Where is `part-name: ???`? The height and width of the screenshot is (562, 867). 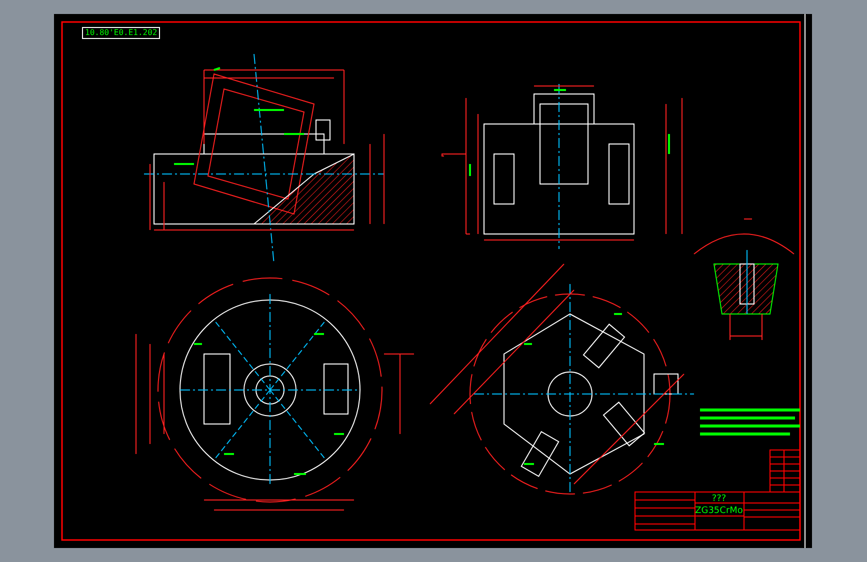 part-name: ??? is located at coordinates (719, 499).